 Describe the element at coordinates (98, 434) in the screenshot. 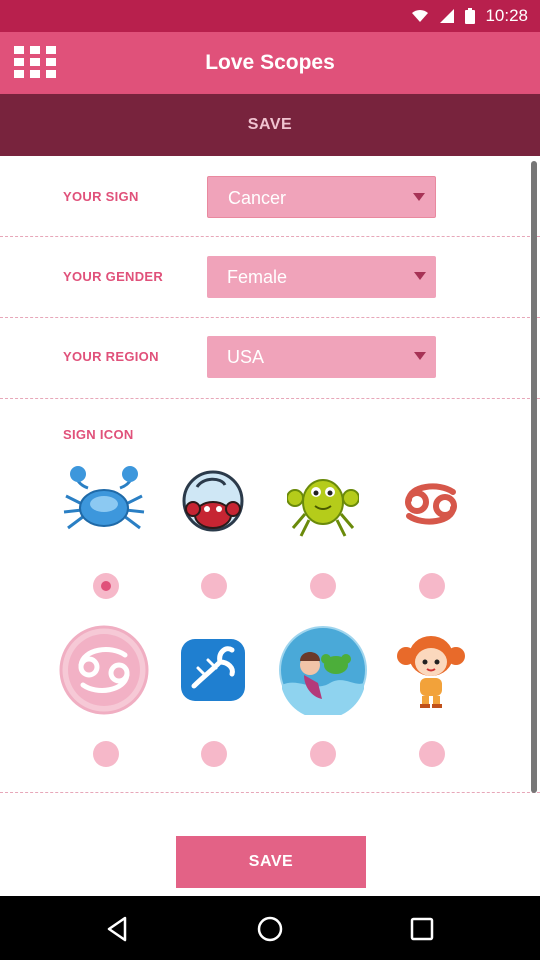

I see `sign-icon-label: SIGN ICON` at that location.